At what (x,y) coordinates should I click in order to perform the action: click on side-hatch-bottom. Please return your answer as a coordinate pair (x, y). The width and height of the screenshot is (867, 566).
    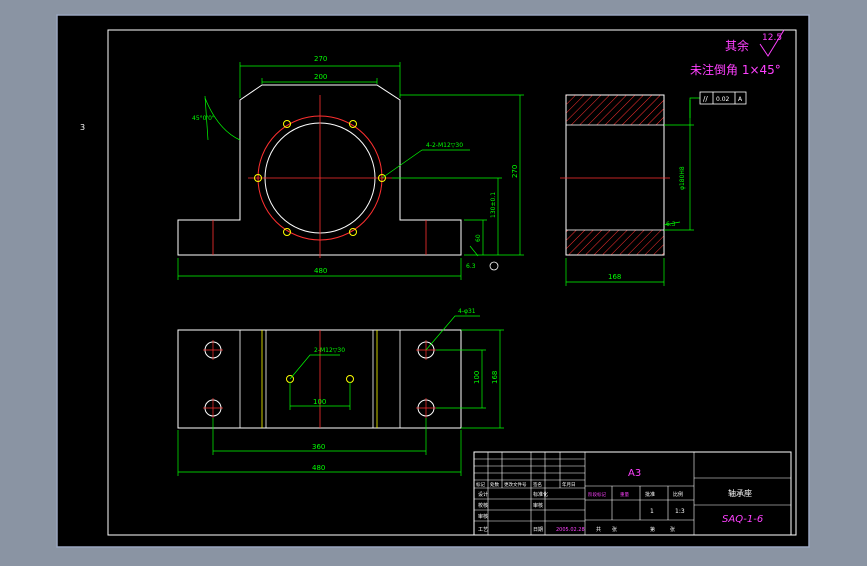
    Looking at the image, I should click on (615, 242).